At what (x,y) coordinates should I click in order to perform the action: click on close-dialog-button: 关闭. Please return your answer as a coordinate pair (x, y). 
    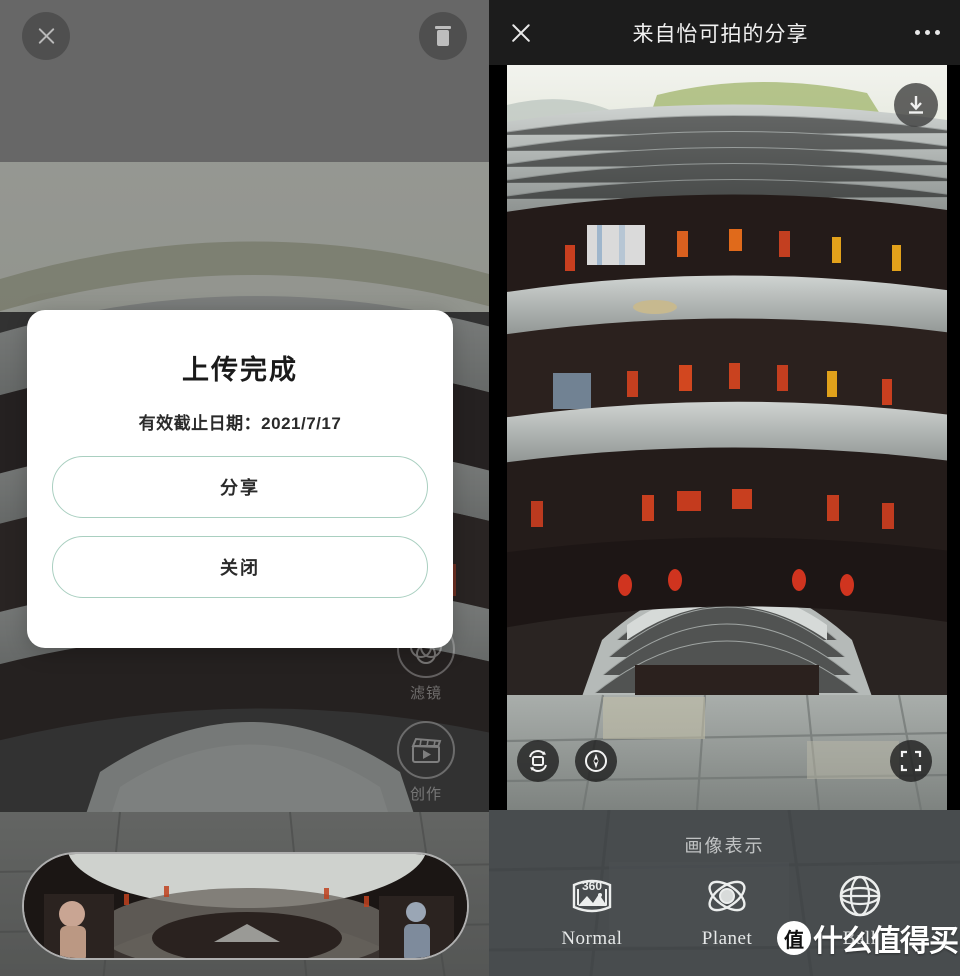
    Looking at the image, I should click on (240, 567).